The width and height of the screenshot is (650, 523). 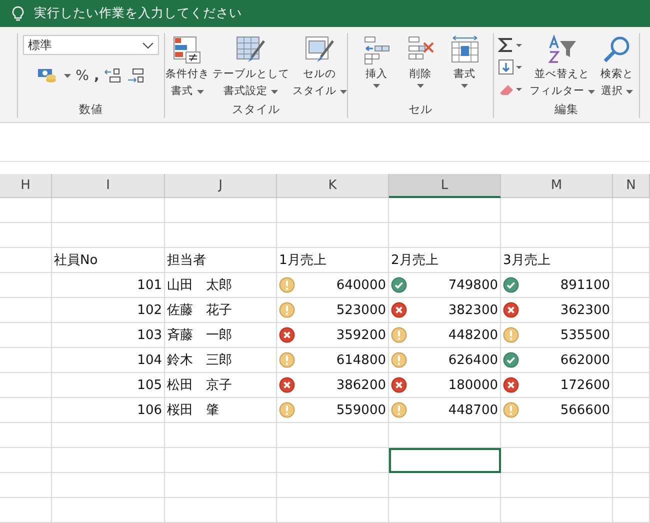 I want to click on ribbon-button: 挿入, so click(x=376, y=68).